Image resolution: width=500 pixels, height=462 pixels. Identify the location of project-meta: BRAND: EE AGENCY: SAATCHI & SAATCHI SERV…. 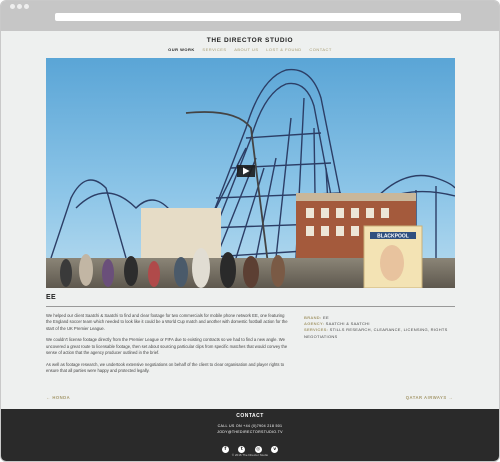
(379, 327).